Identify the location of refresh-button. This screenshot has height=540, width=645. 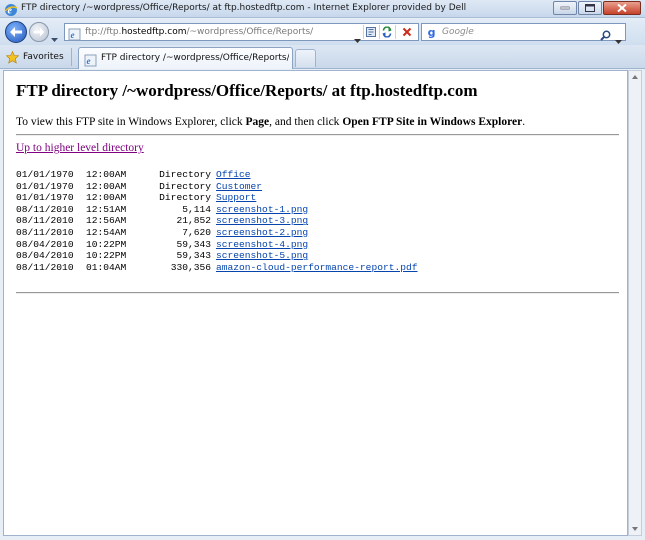
(386, 32).